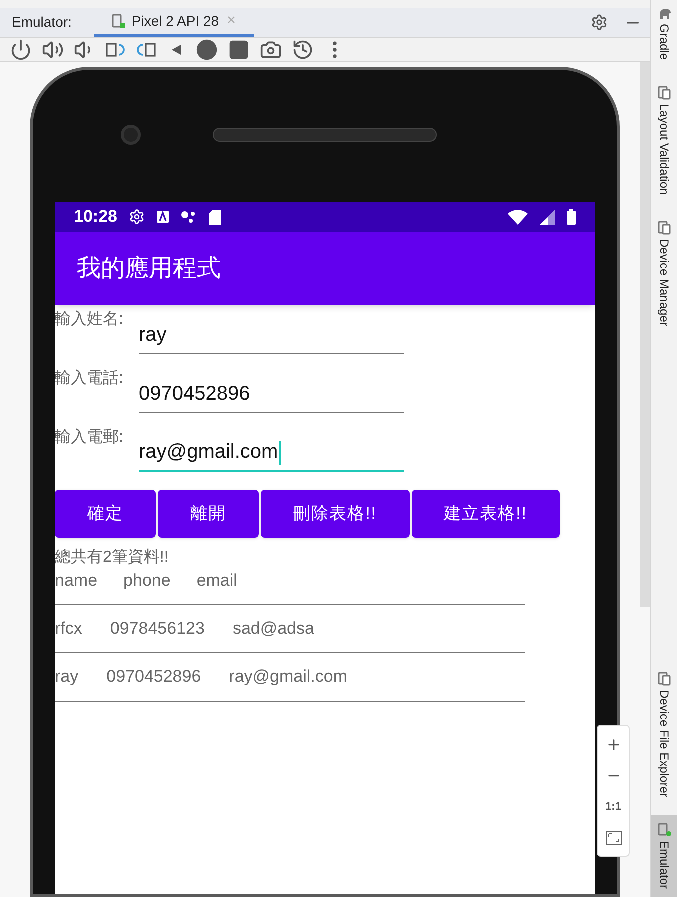 The image size is (677, 897). I want to click on tool-window-label: Gradle, so click(665, 42).